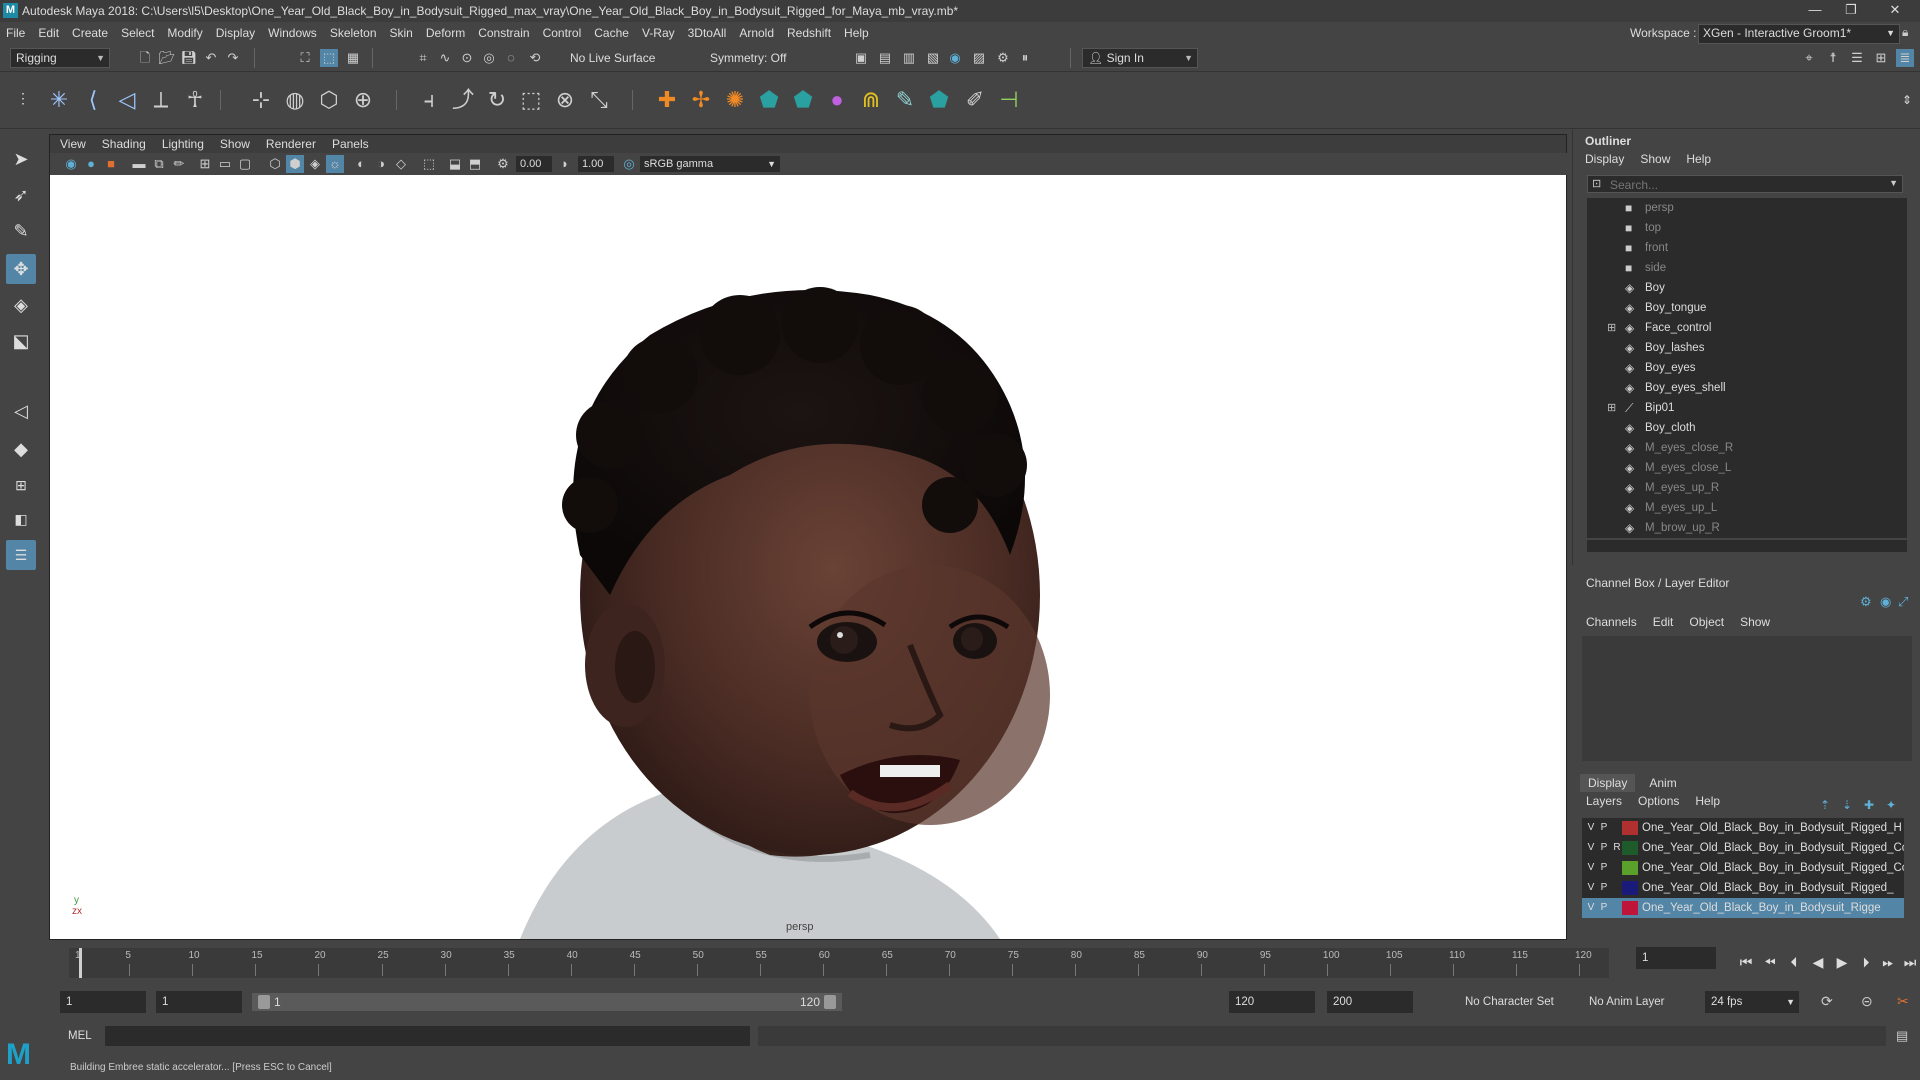 The width and height of the screenshot is (1920, 1080). I want to click on menu-cache: Cache, so click(611, 33).